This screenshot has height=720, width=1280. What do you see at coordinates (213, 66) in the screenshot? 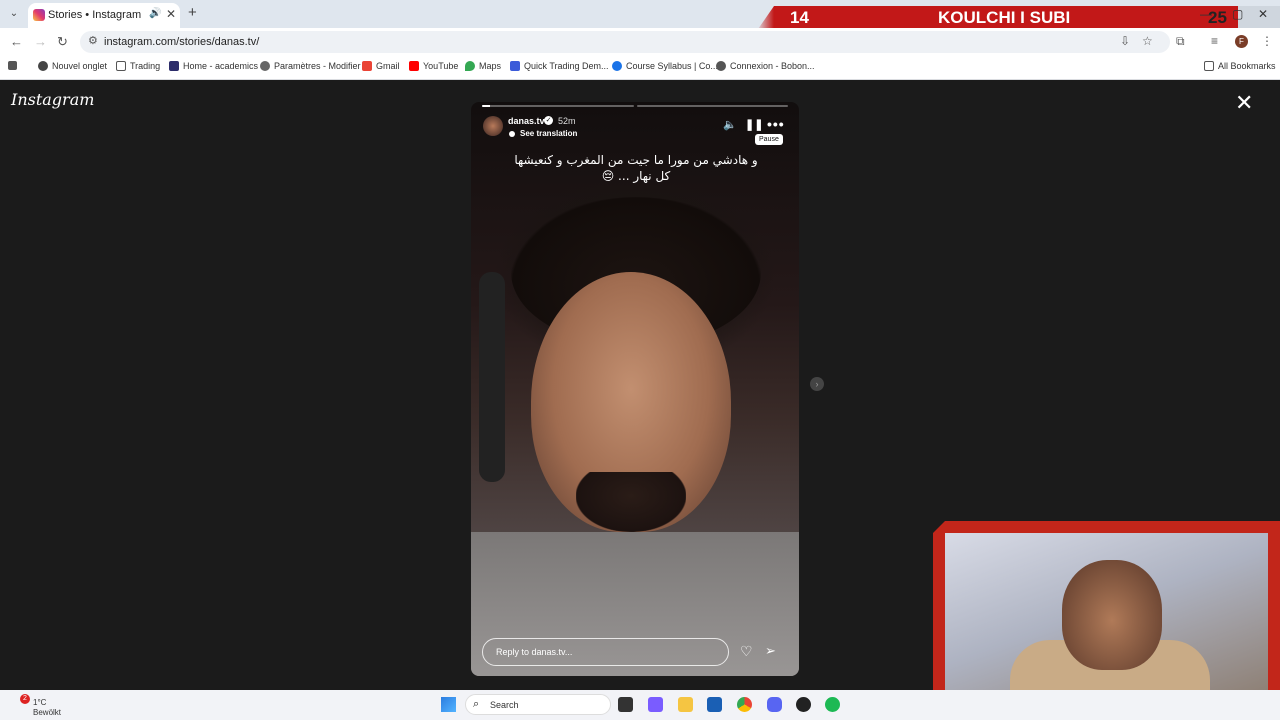
I see `bookmark-item: Home - academics` at bounding box center [213, 66].